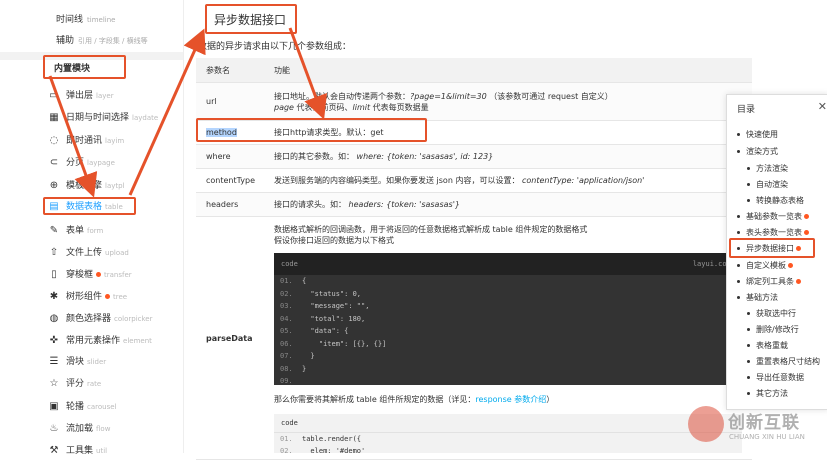 This screenshot has width=827, height=460. What do you see at coordinates (767, 437) in the screenshot?
I see `watermark-sub: CHUANG XIN HU LIAN` at bounding box center [767, 437].